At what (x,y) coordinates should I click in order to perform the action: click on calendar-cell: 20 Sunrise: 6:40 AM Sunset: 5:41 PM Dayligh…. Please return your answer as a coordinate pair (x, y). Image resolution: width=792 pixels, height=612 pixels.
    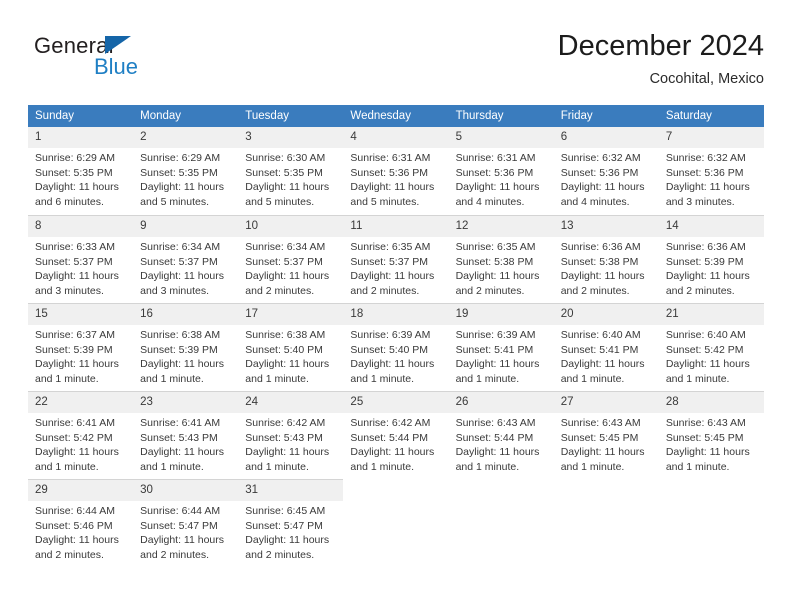
    Looking at the image, I should click on (606, 347).